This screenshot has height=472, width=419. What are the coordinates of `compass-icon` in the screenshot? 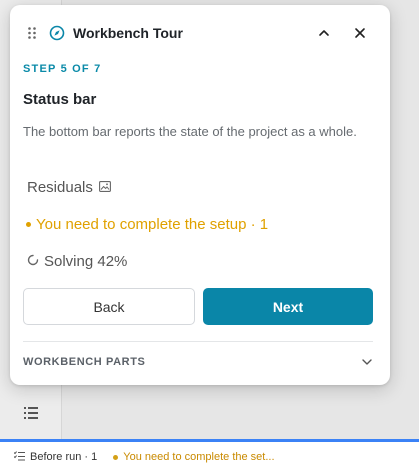 It's located at (57, 33).